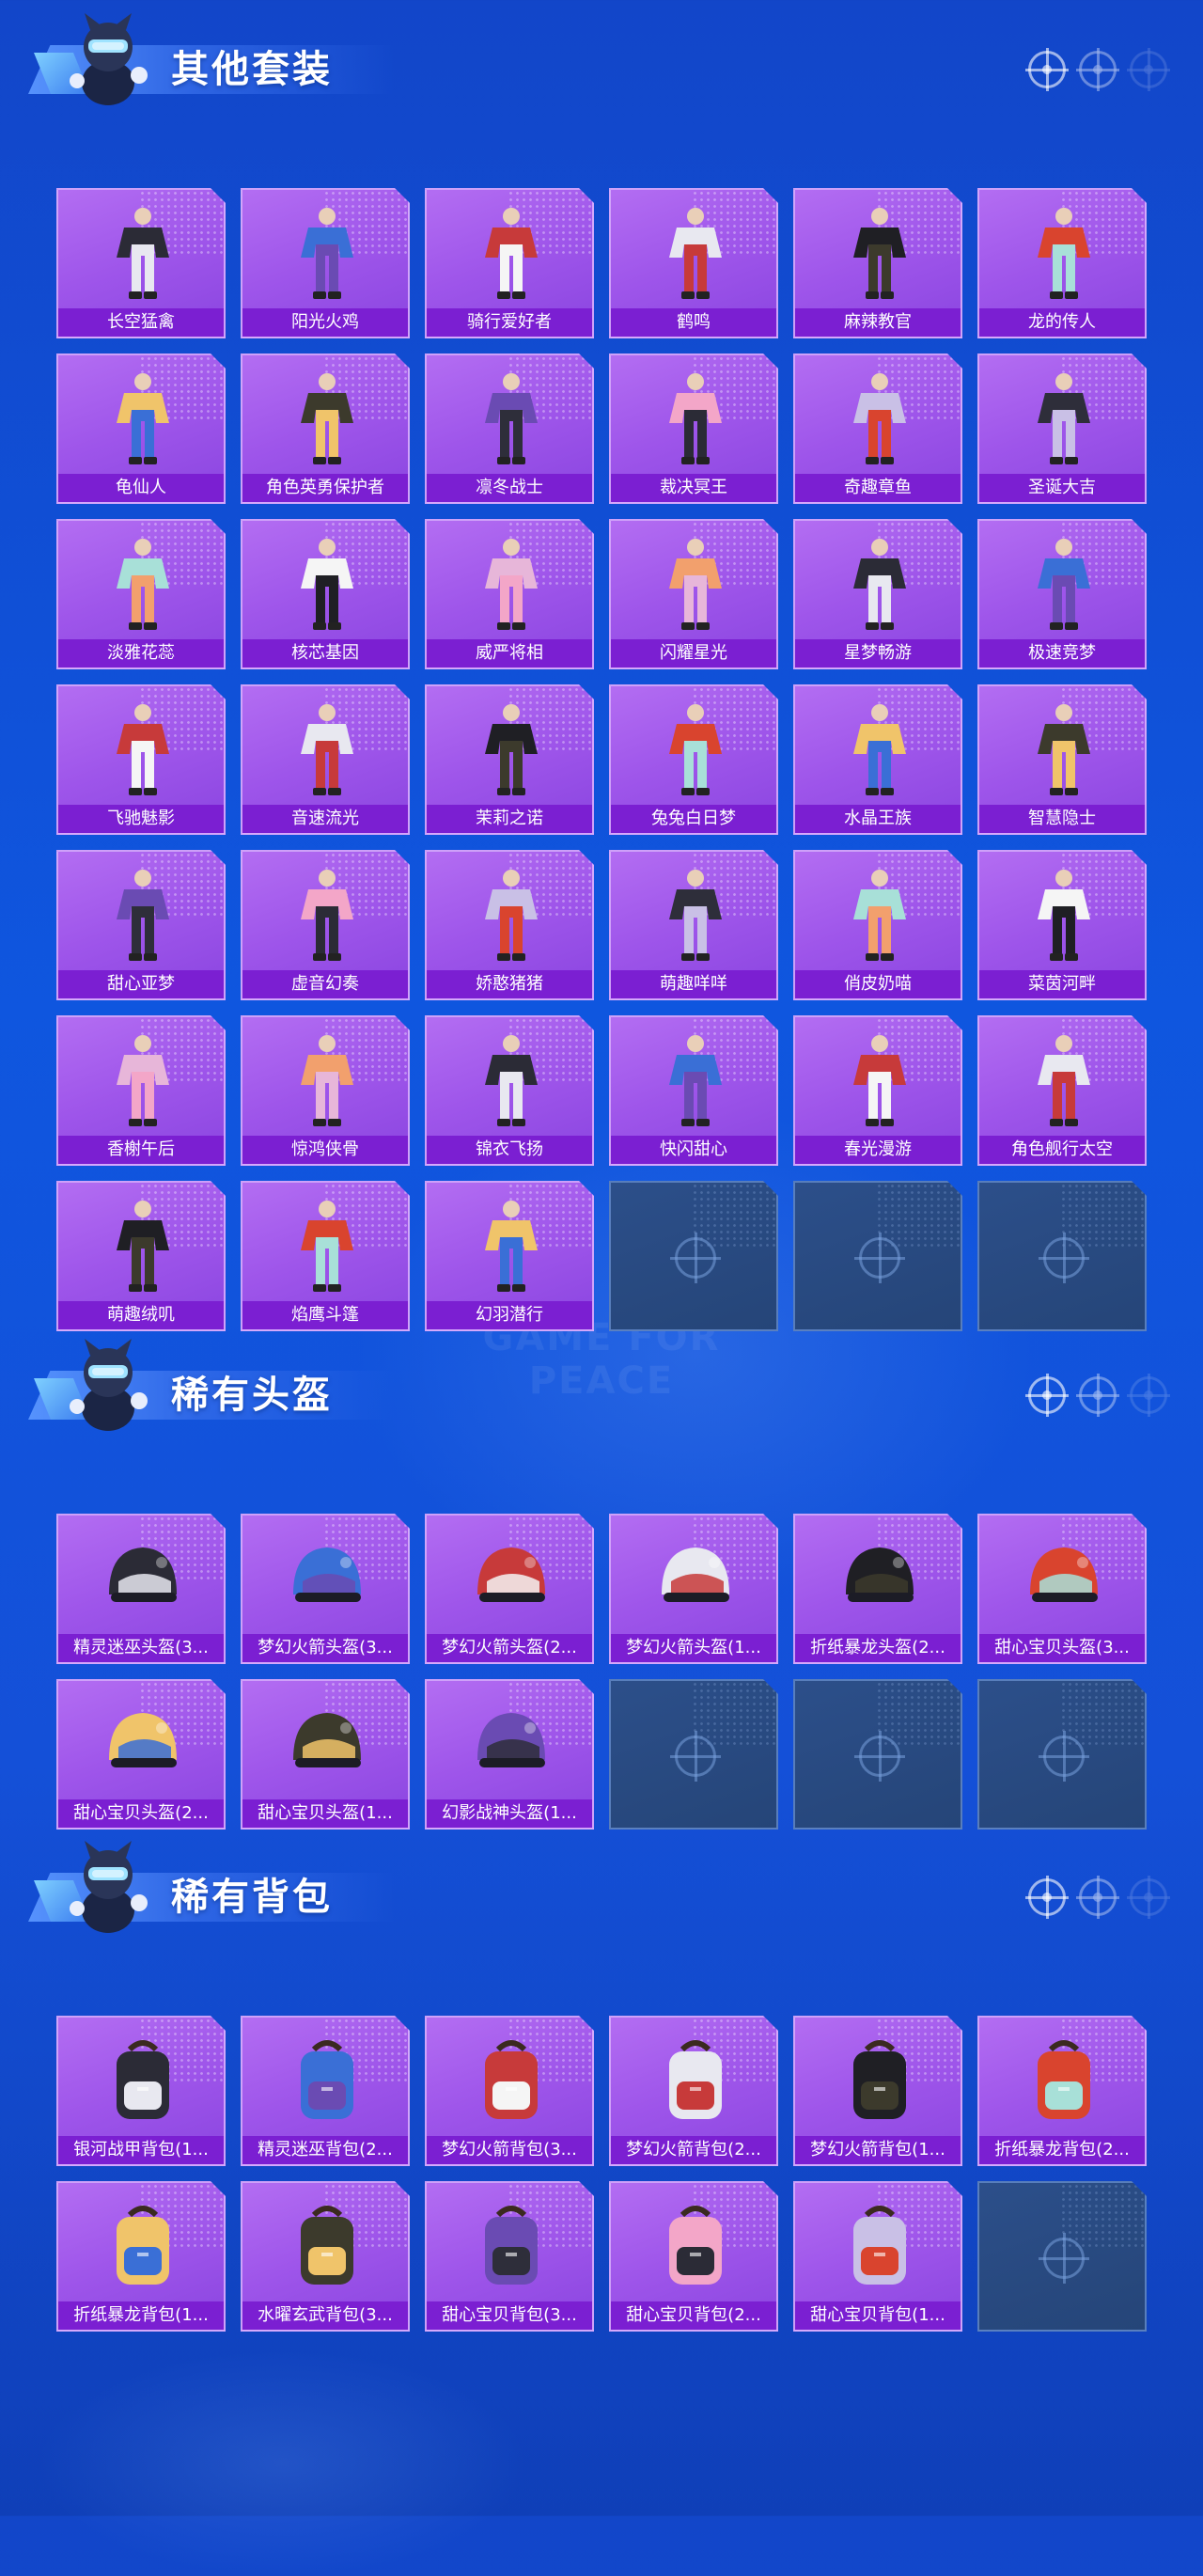  What do you see at coordinates (601, 1881) in the screenshot?
I see `section-header: 稀有背包` at bounding box center [601, 1881].